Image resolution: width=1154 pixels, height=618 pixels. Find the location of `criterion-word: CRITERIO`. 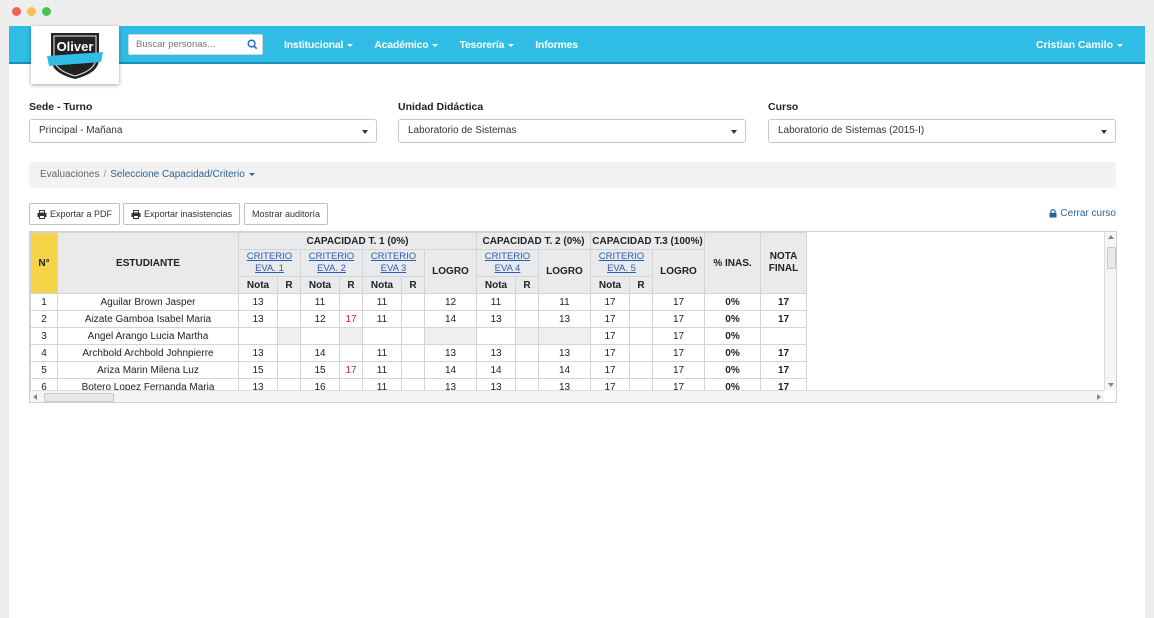

criterion-word: CRITERIO is located at coordinates (621, 256).